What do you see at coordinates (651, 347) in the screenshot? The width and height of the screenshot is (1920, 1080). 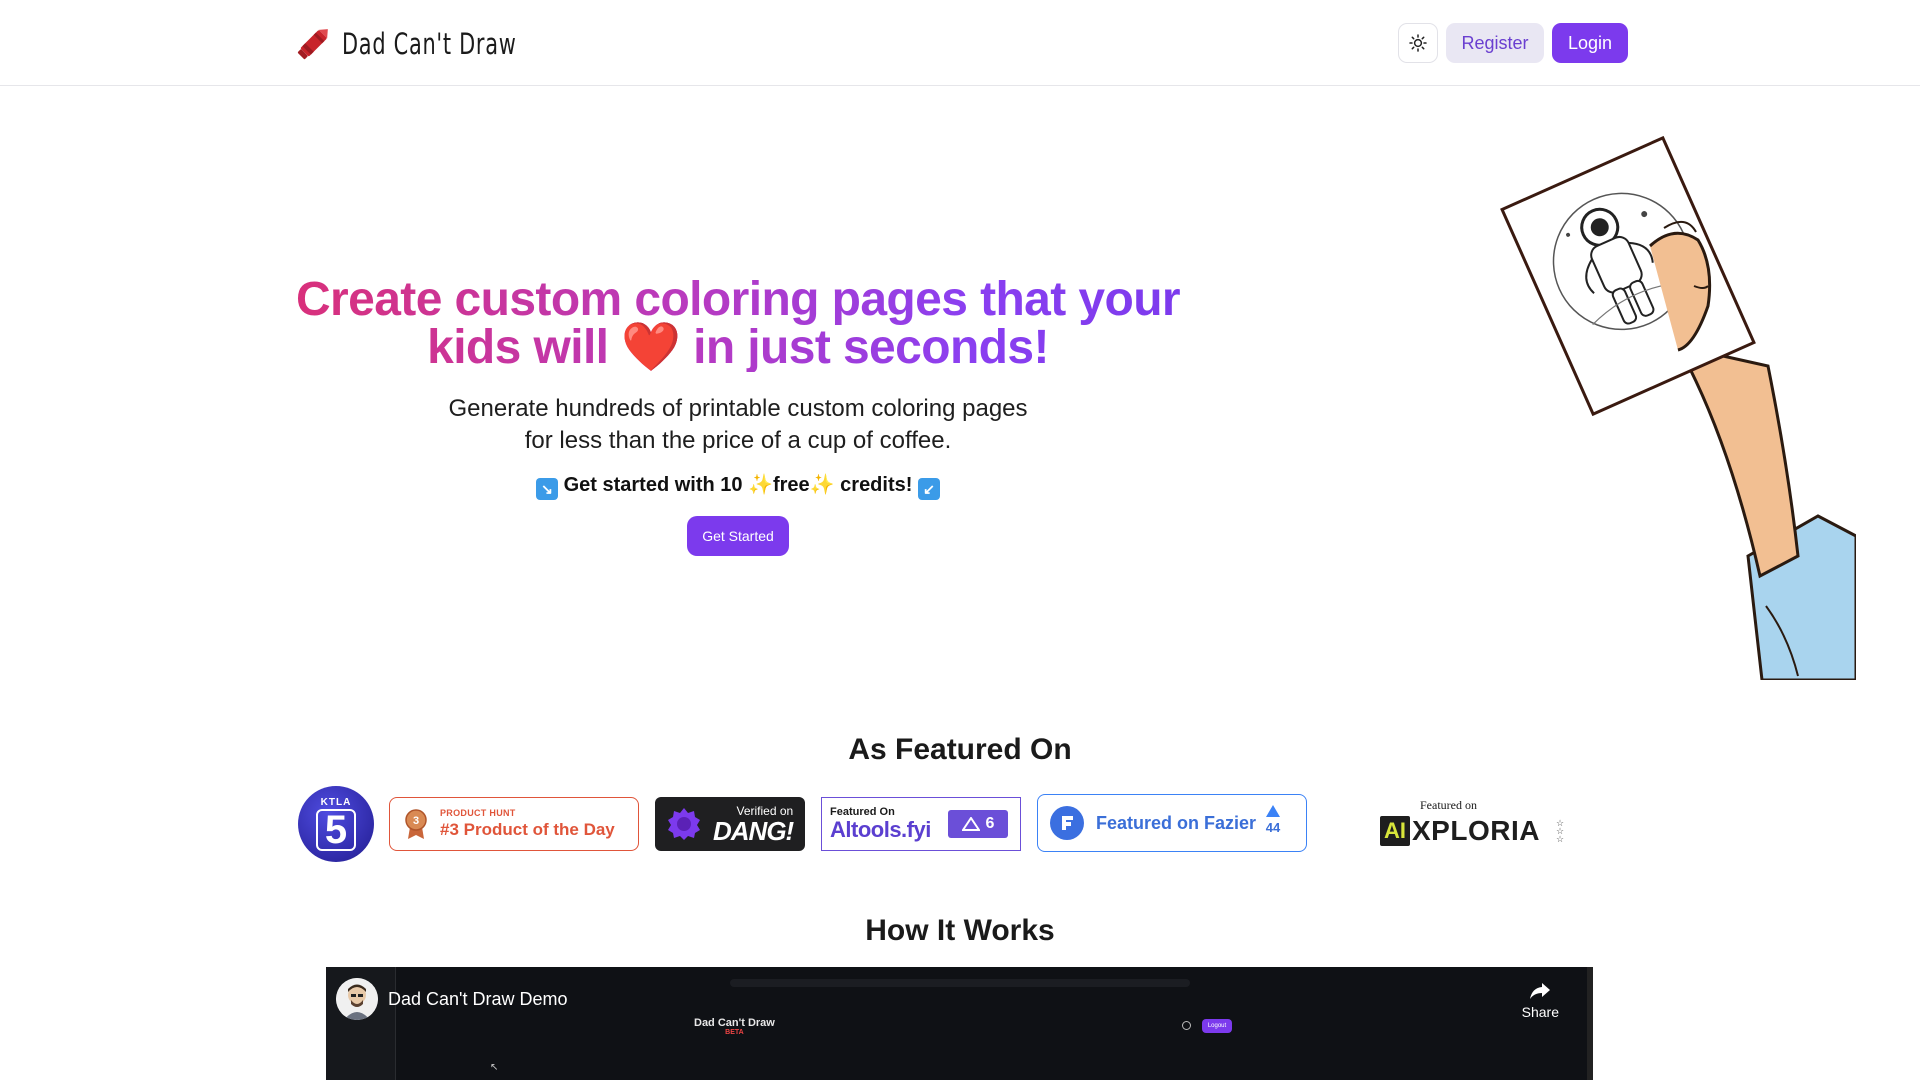 I see `heart-emoji: ❤️` at bounding box center [651, 347].